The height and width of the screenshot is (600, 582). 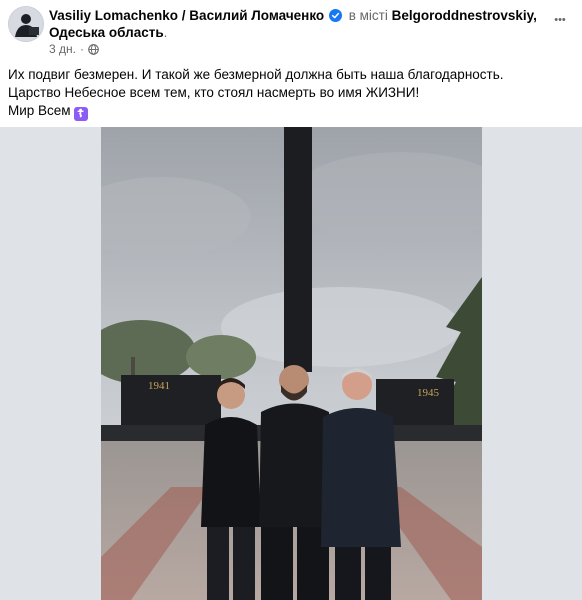 What do you see at coordinates (368, 15) in the screenshot?
I see `location-prefix: в місті` at bounding box center [368, 15].